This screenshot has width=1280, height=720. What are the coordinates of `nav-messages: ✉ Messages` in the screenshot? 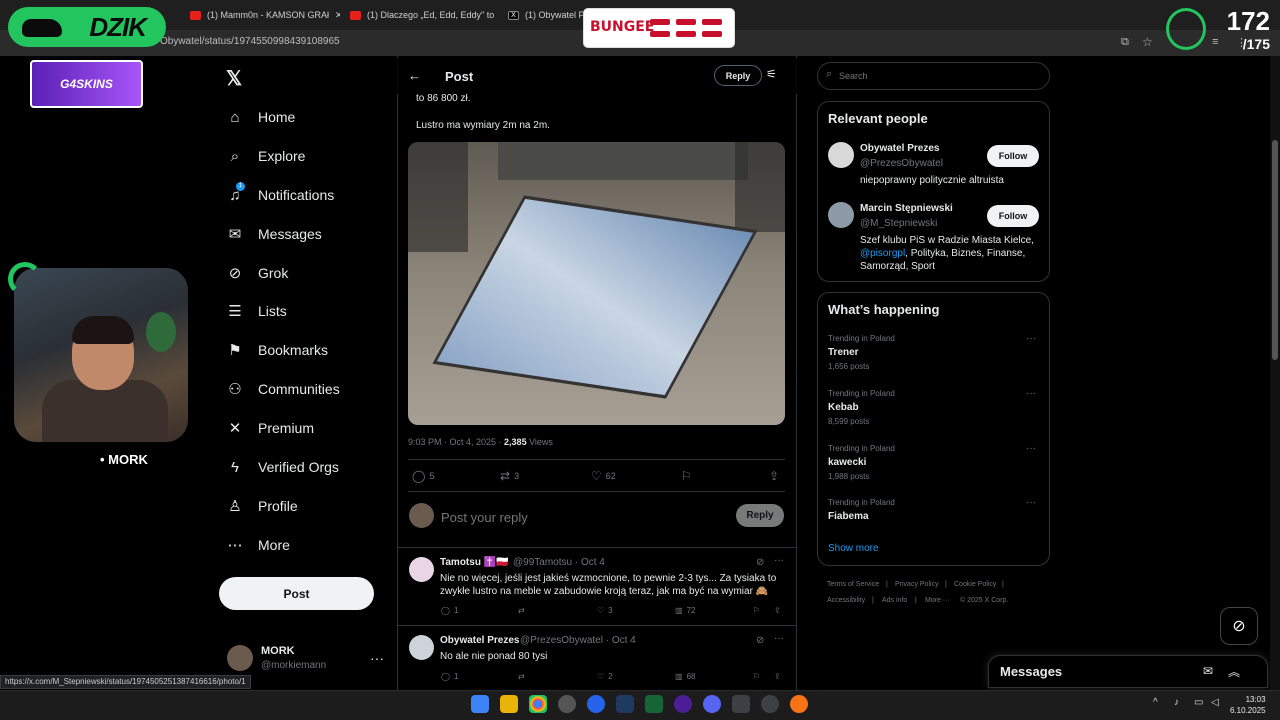 It's located at (274, 234).